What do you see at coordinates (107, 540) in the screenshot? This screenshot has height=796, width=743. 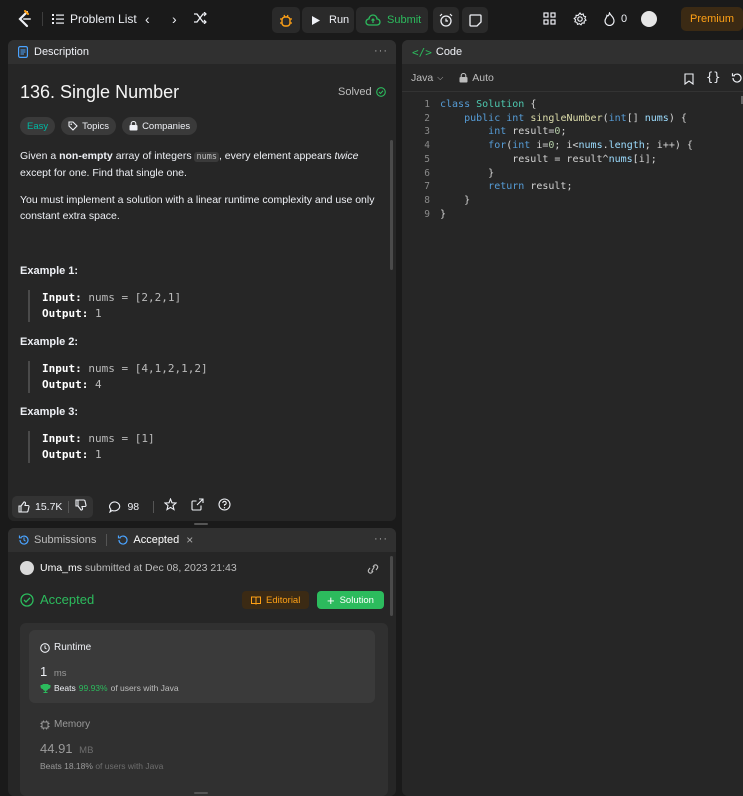 I see `divider` at bounding box center [107, 540].